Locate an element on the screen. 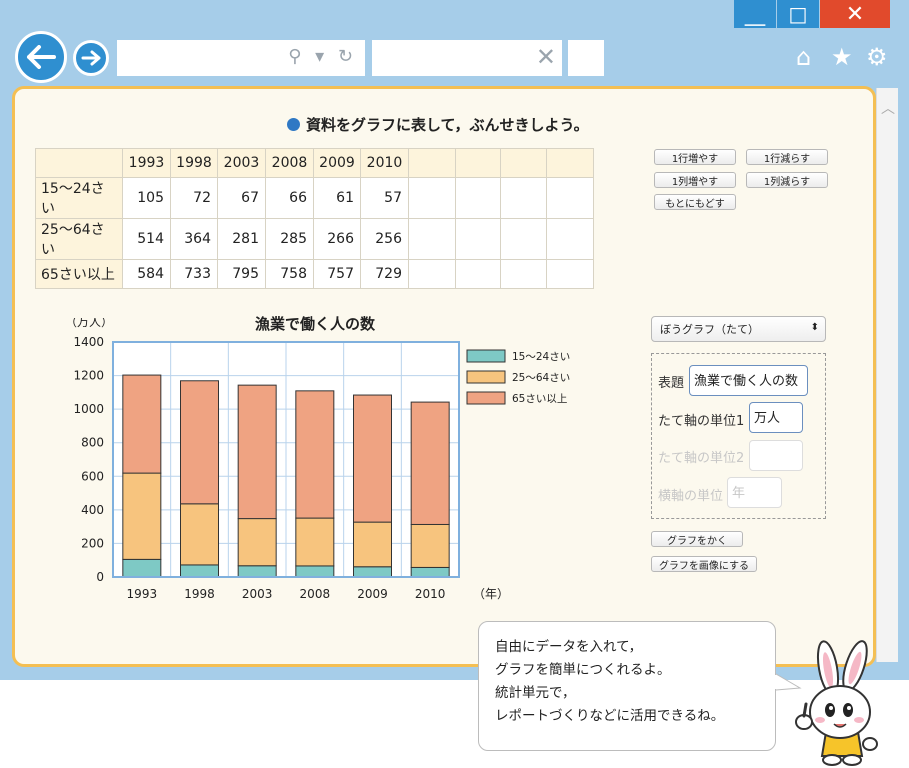 This screenshot has width=909, height=768. y-tick-label: 1200 is located at coordinates (88, 376).